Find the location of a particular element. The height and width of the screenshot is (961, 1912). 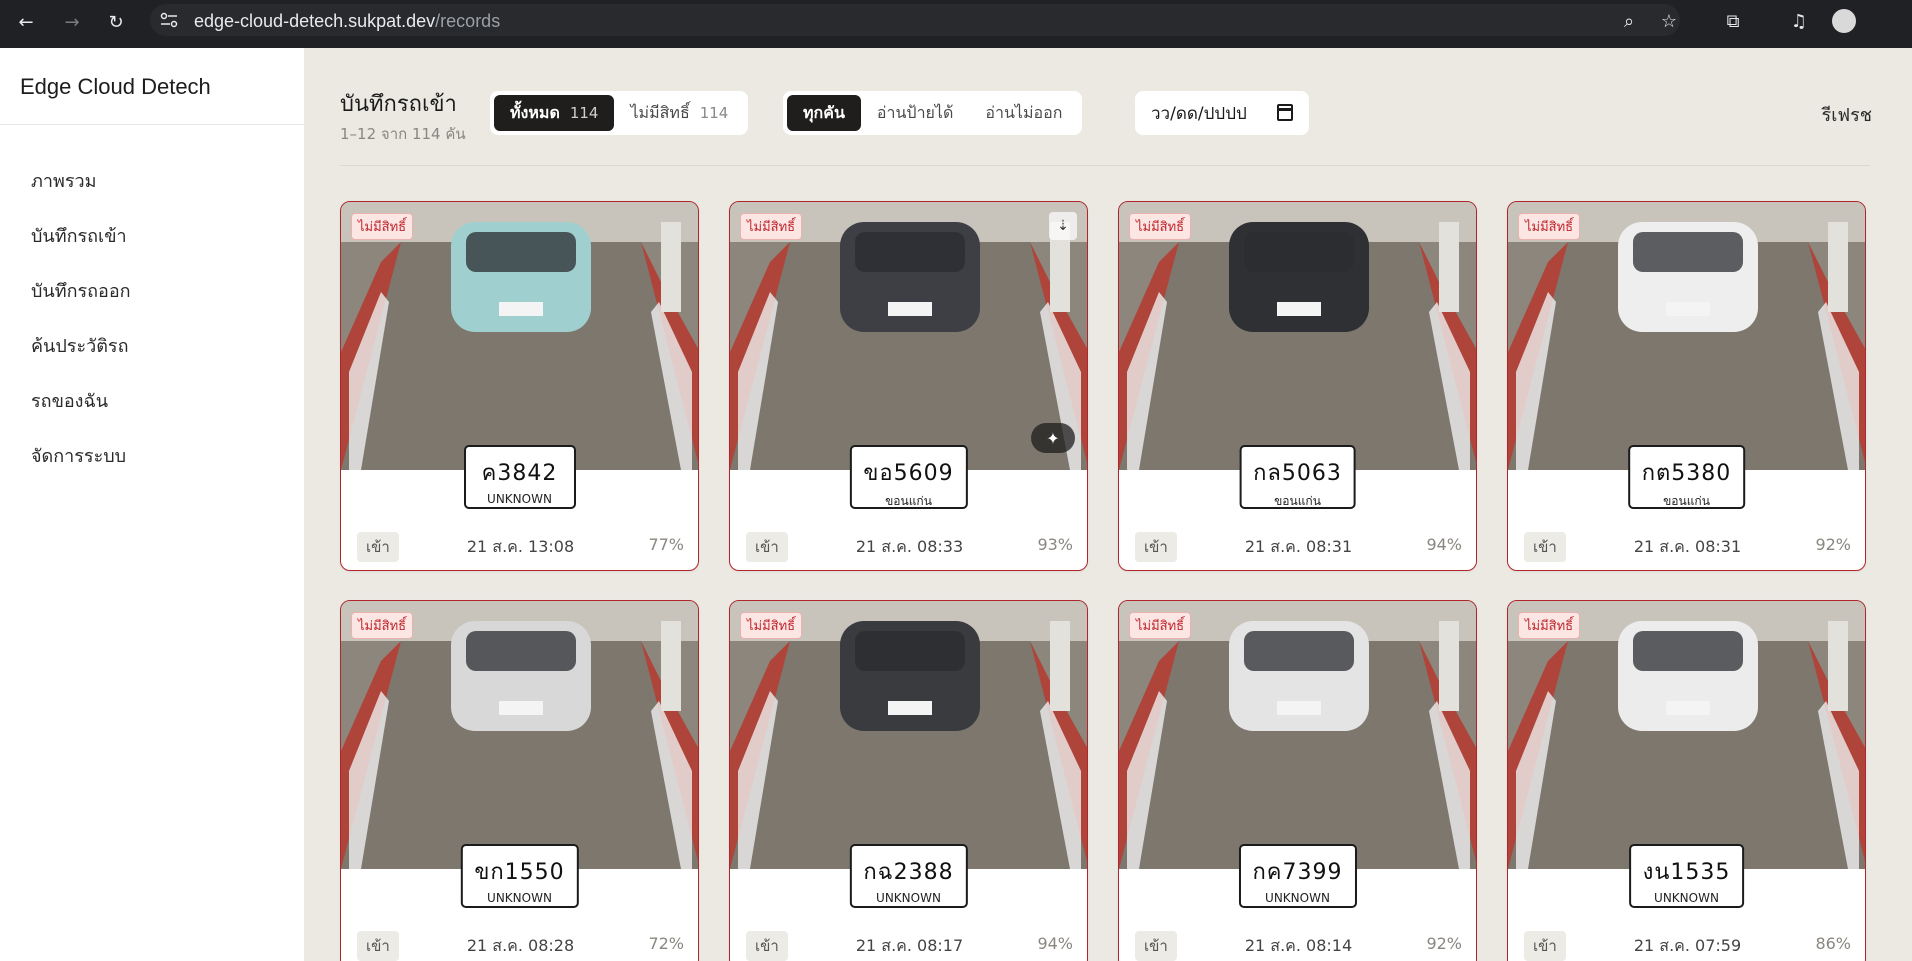

bookmark-star-icon: ☆ is located at coordinates (1669, 21).